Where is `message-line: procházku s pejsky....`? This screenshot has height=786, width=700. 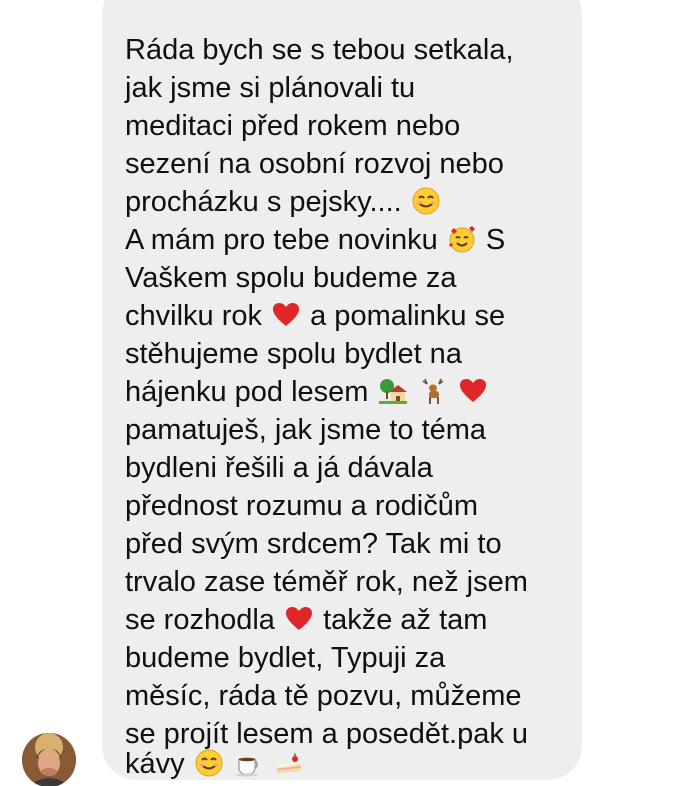 message-line: procházku s pejsky.... is located at coordinates (283, 202).